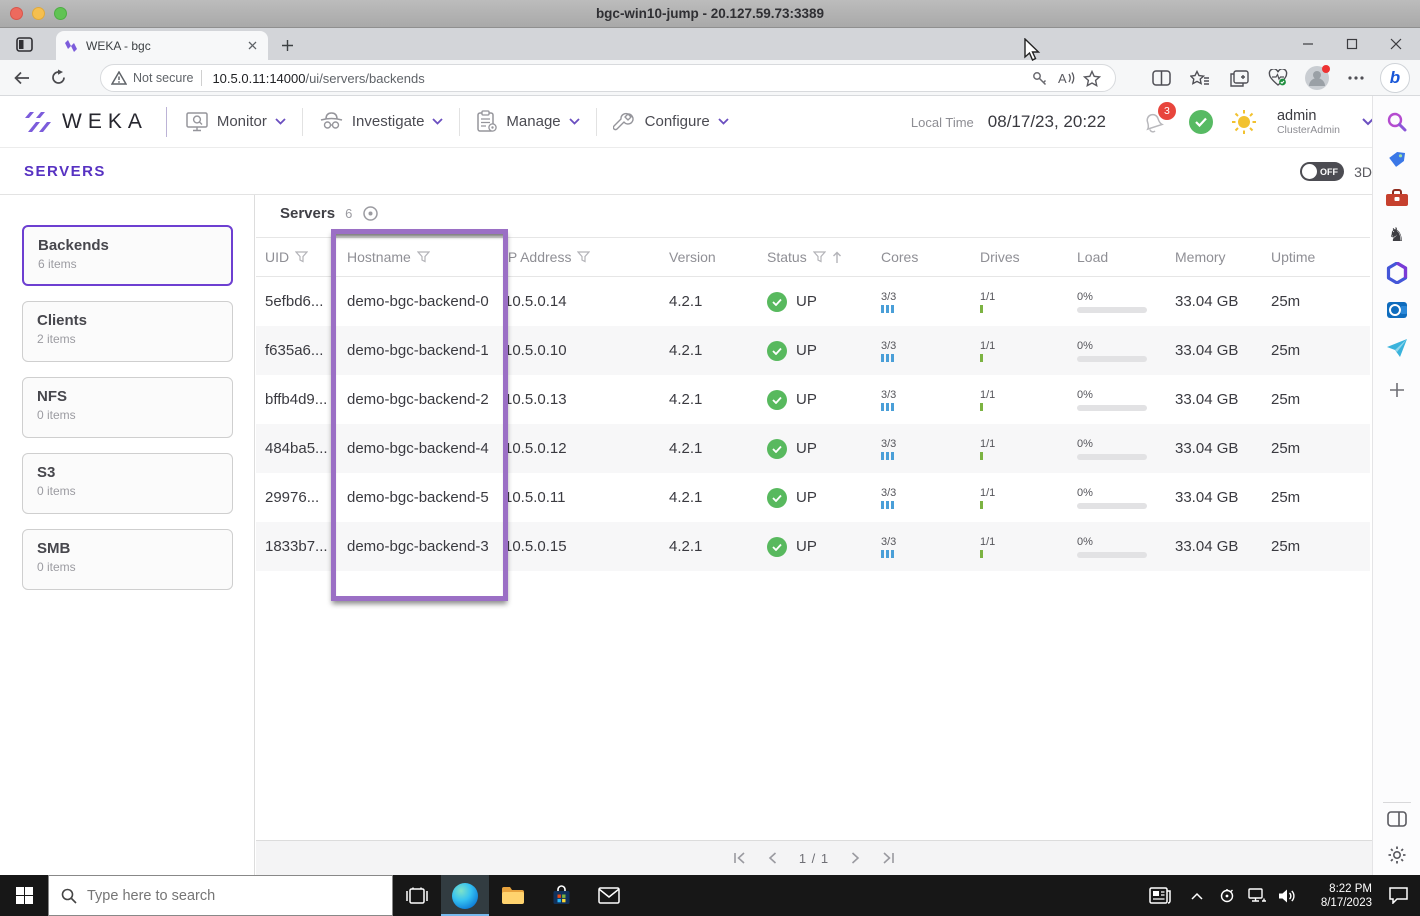 The width and height of the screenshot is (1420, 916). Describe the element at coordinates (1397, 198) in the screenshot. I see `sidebar-tools-button` at that location.